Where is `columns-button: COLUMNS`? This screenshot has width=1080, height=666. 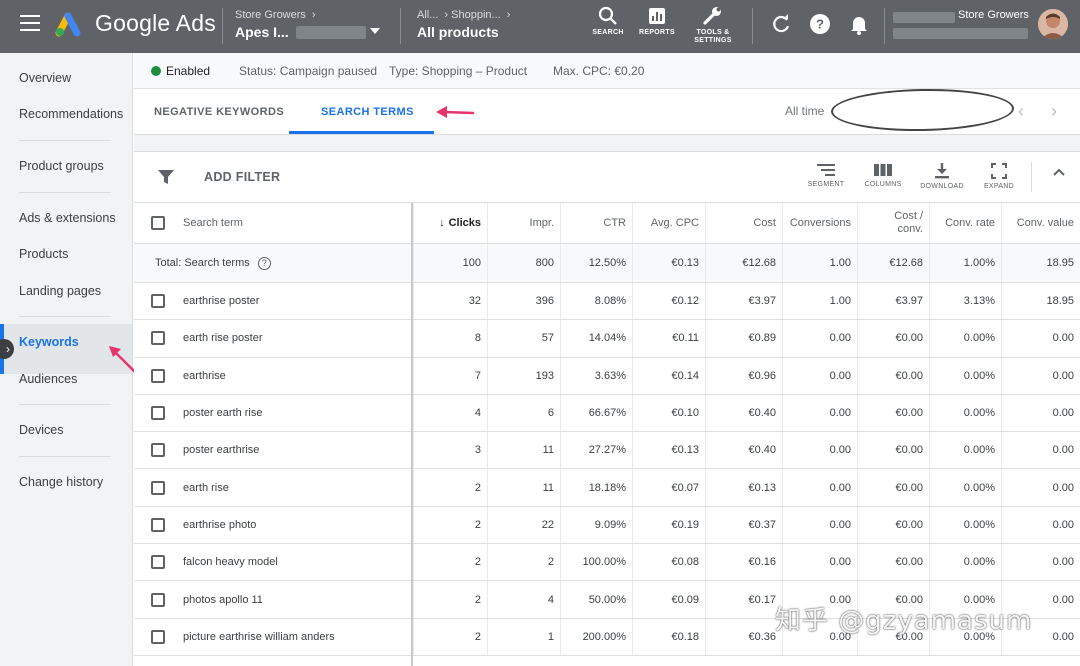 columns-button: COLUMNS is located at coordinates (883, 175).